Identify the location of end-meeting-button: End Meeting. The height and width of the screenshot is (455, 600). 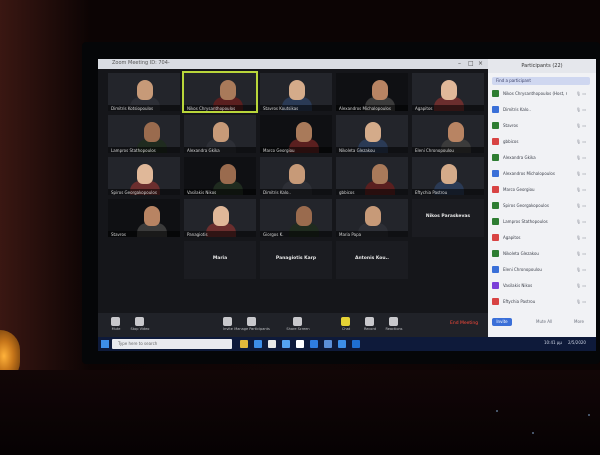
(464, 323).